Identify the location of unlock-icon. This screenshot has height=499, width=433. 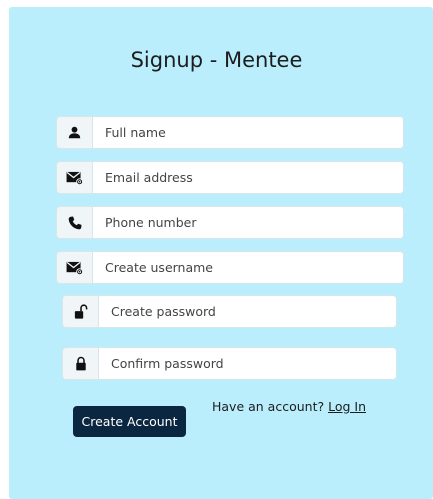
(80, 311).